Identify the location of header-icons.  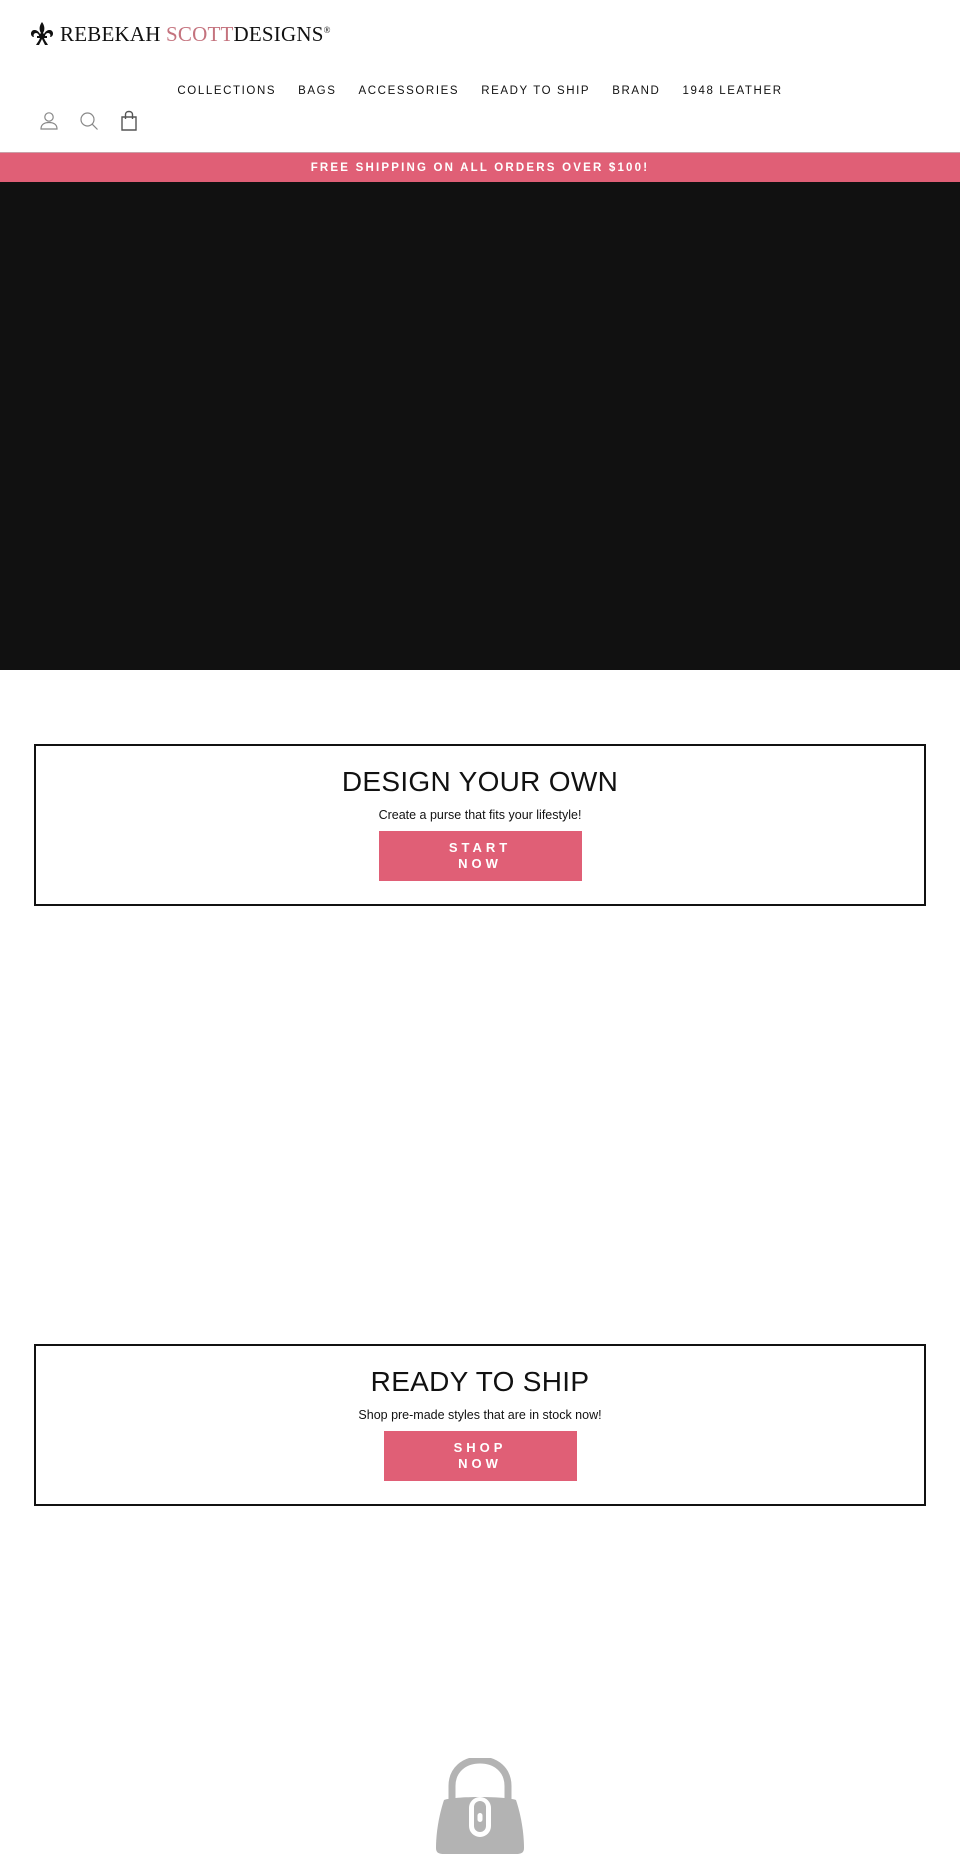
(89, 121).